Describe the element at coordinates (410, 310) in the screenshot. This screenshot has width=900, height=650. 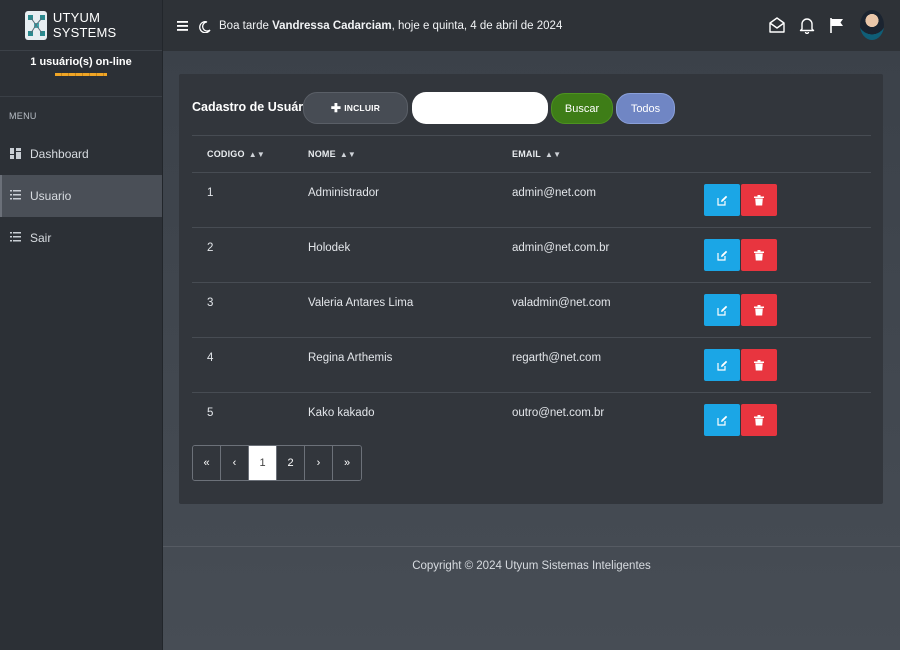
I see `cell-name: Valeria Antares Lima` at that location.